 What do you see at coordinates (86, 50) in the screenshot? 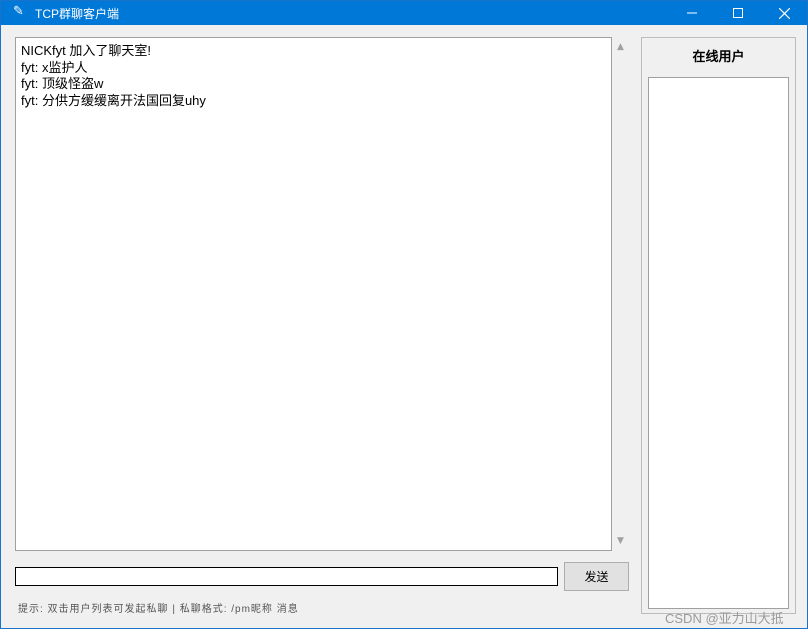
I see `chat-message: NICKfyt 加入了聊天室!` at bounding box center [86, 50].